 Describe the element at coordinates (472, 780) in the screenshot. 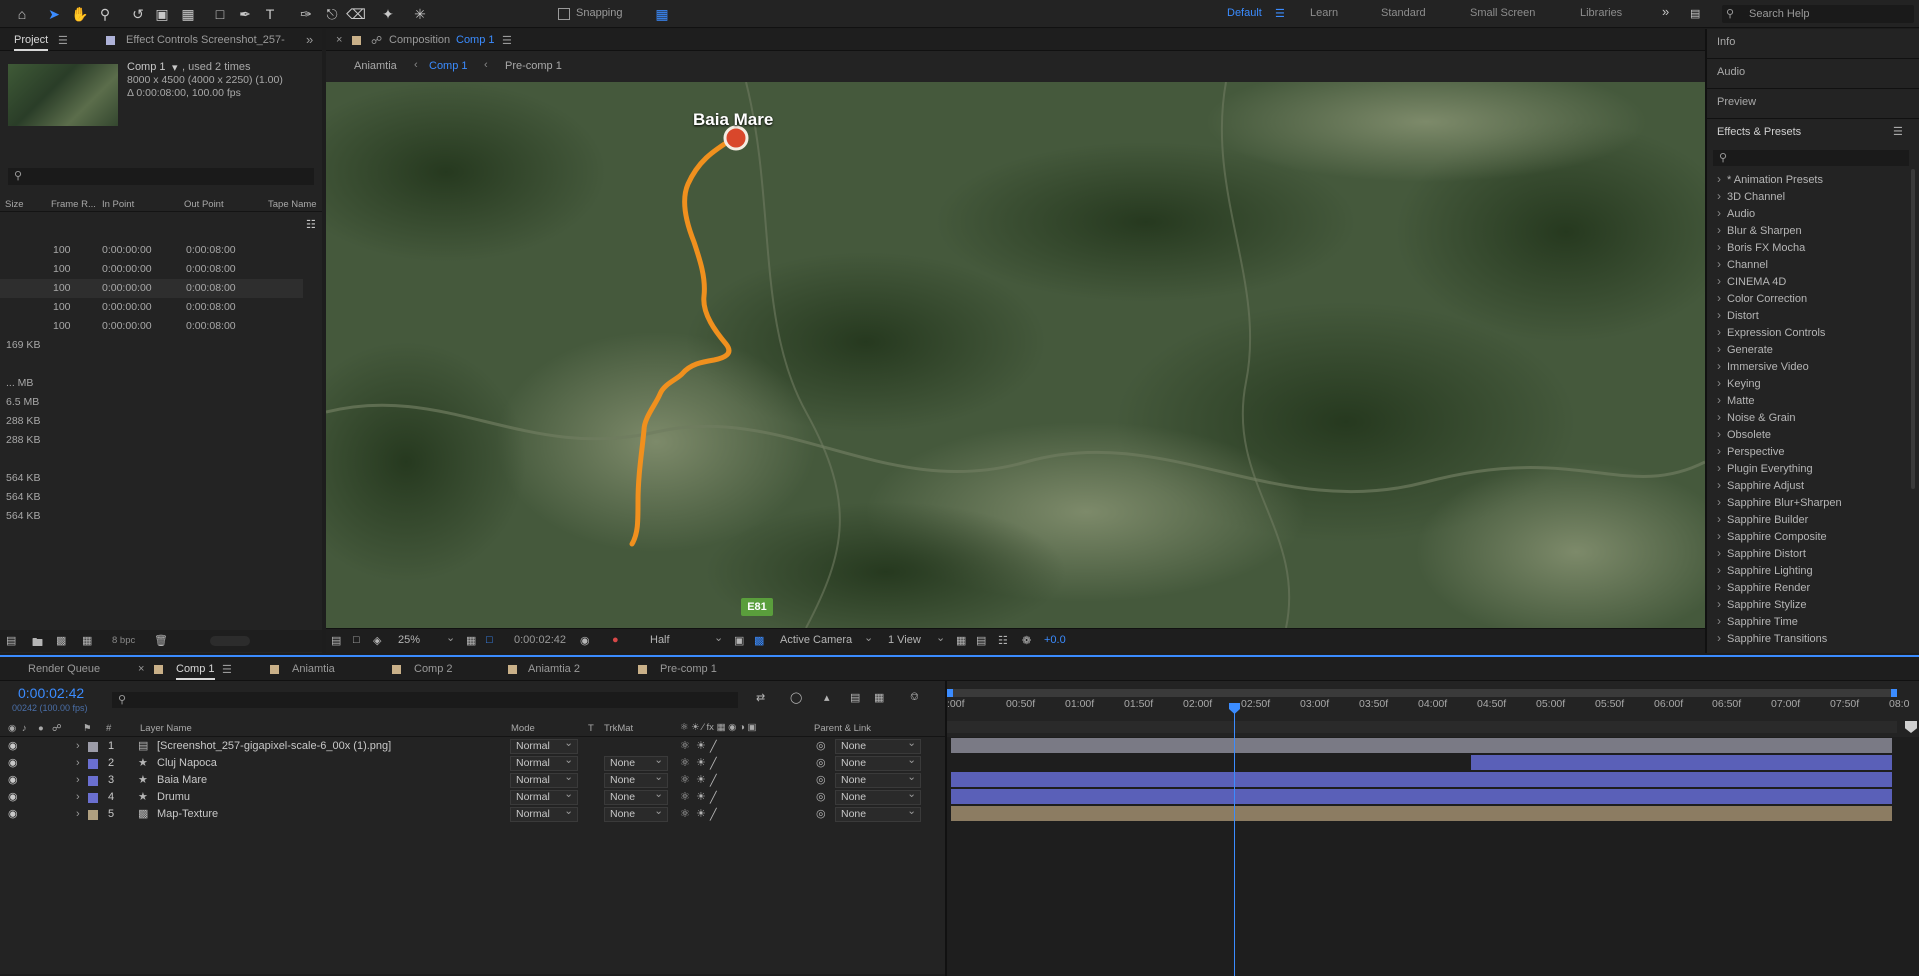

I see `layer-row: ◉ › 3 ★ Baia Mare Normal None ⚛ ☀ ╱ ◎ None` at that location.